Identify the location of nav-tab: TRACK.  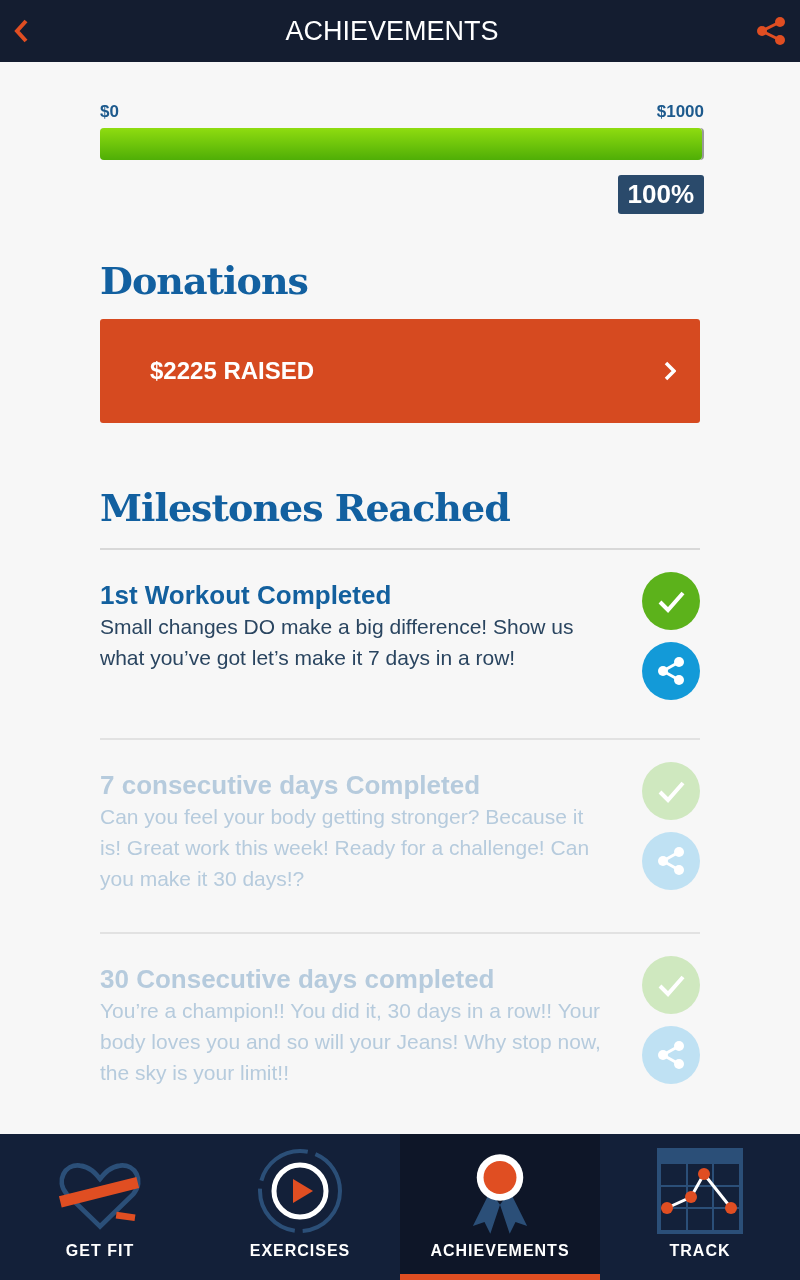
(700, 1207).